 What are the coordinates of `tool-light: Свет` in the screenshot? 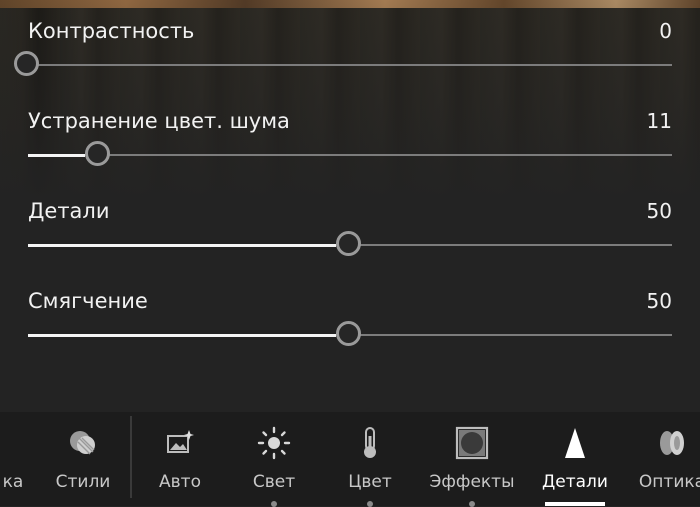 It's located at (274, 459).